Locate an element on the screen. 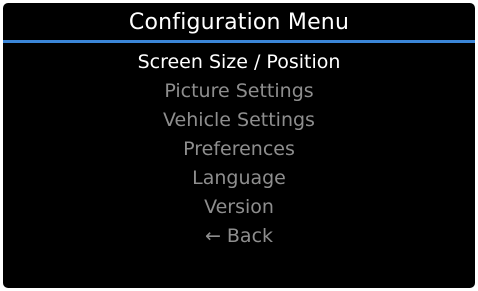  title-bar: Configuration Menu is located at coordinates (239, 21).